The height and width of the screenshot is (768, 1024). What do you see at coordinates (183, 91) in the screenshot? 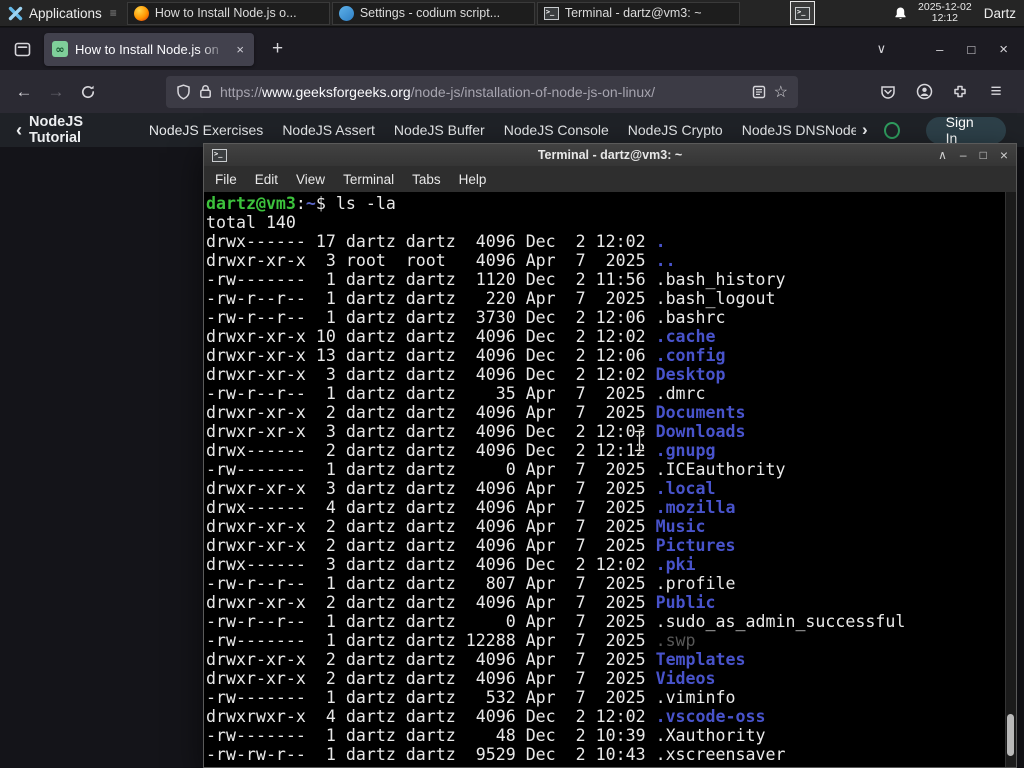
I see `tracking-shield-icon` at bounding box center [183, 91].